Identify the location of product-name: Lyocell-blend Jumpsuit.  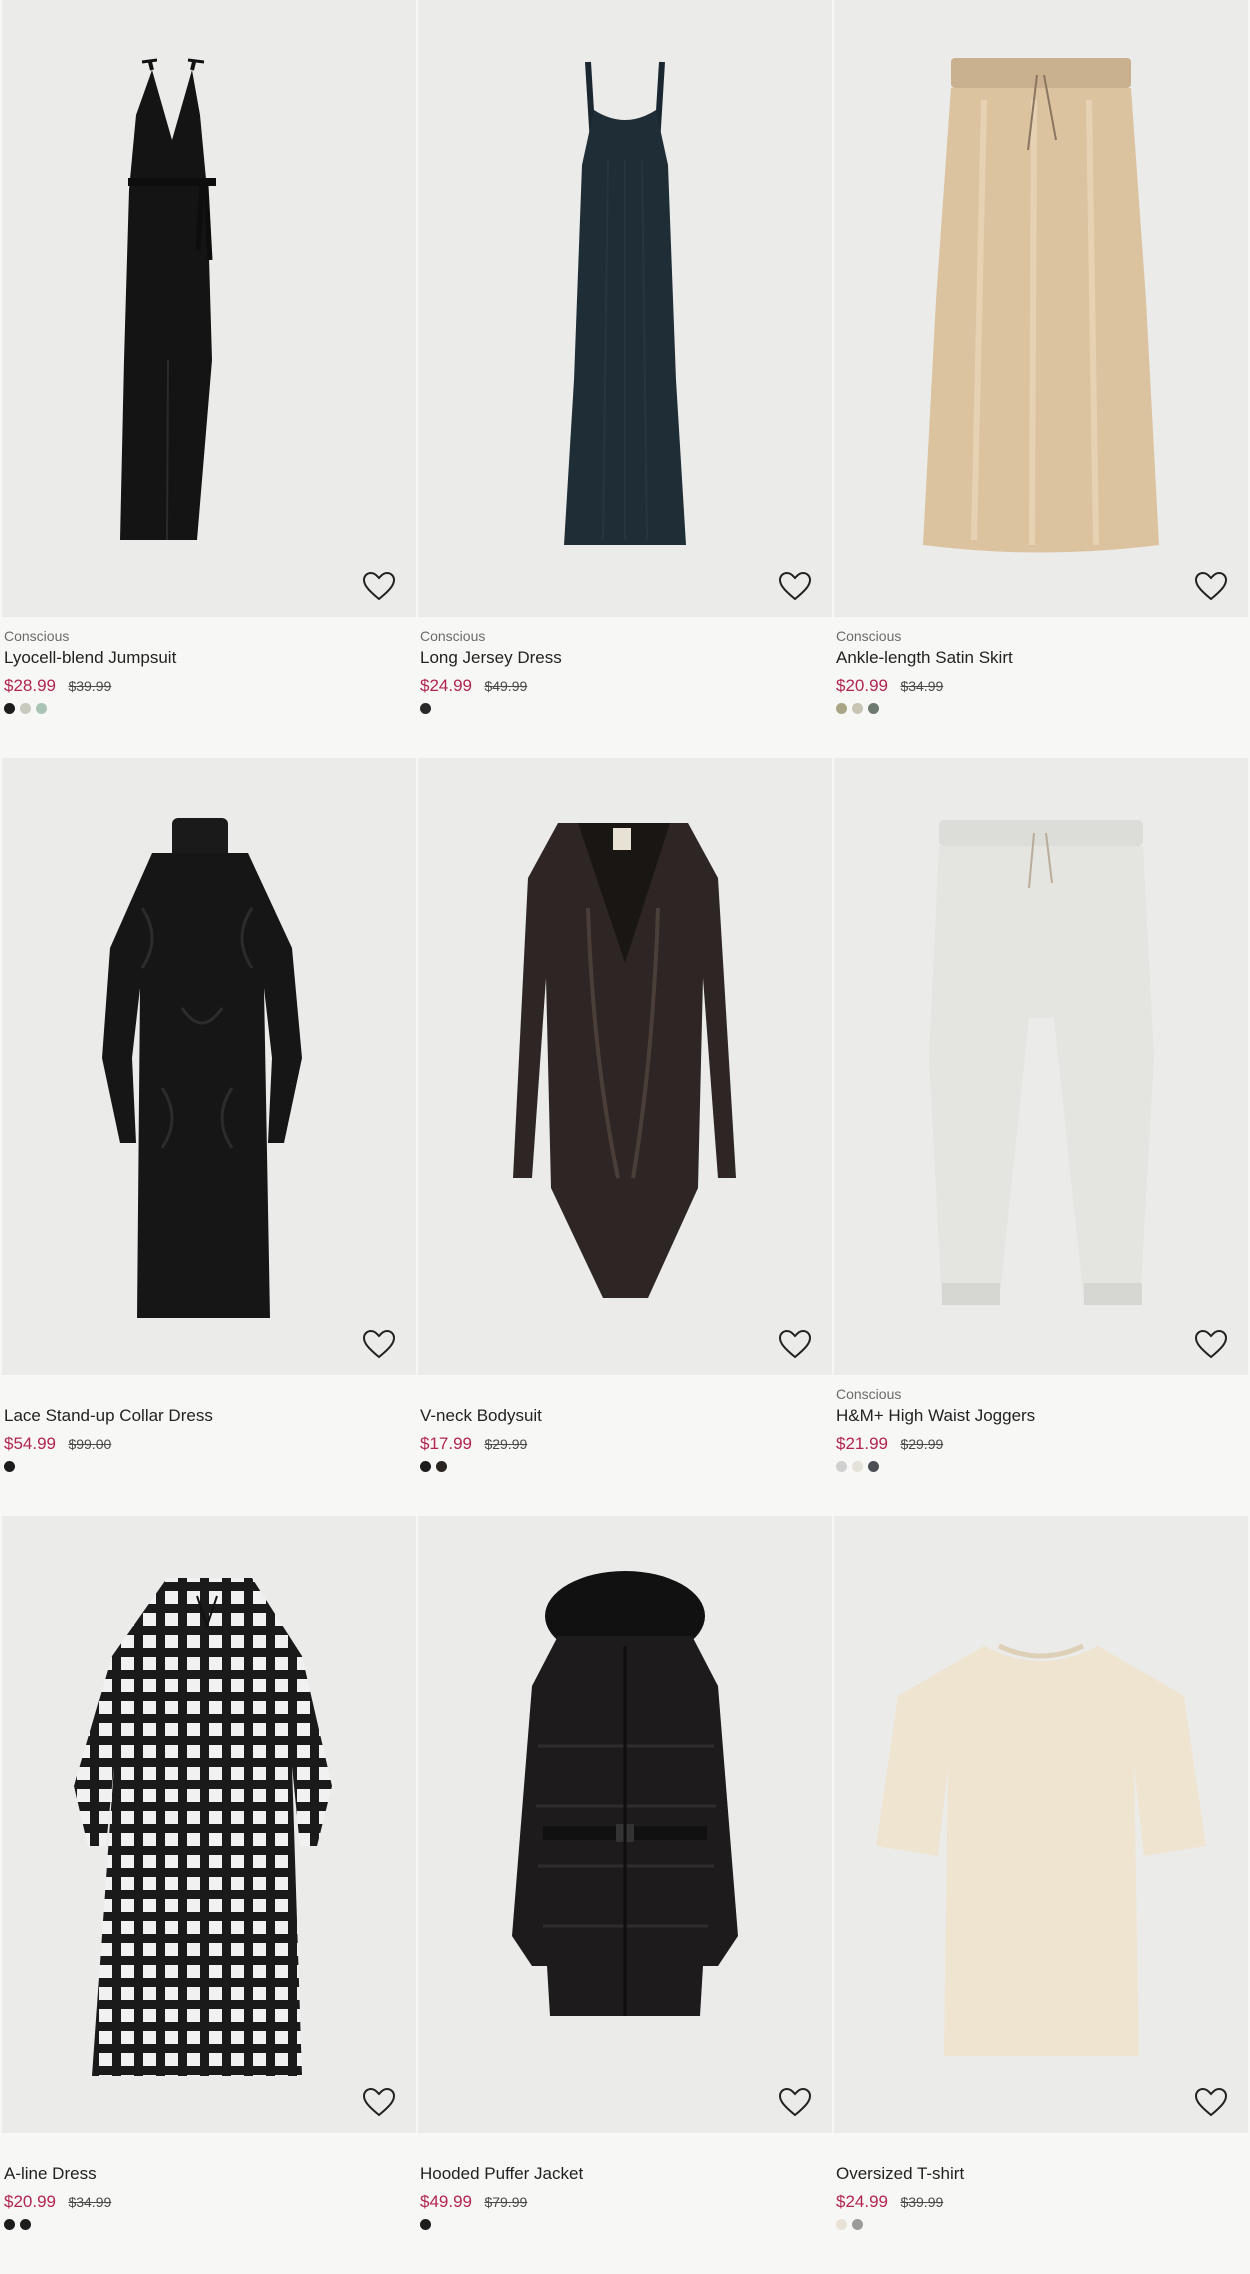
(209, 658).